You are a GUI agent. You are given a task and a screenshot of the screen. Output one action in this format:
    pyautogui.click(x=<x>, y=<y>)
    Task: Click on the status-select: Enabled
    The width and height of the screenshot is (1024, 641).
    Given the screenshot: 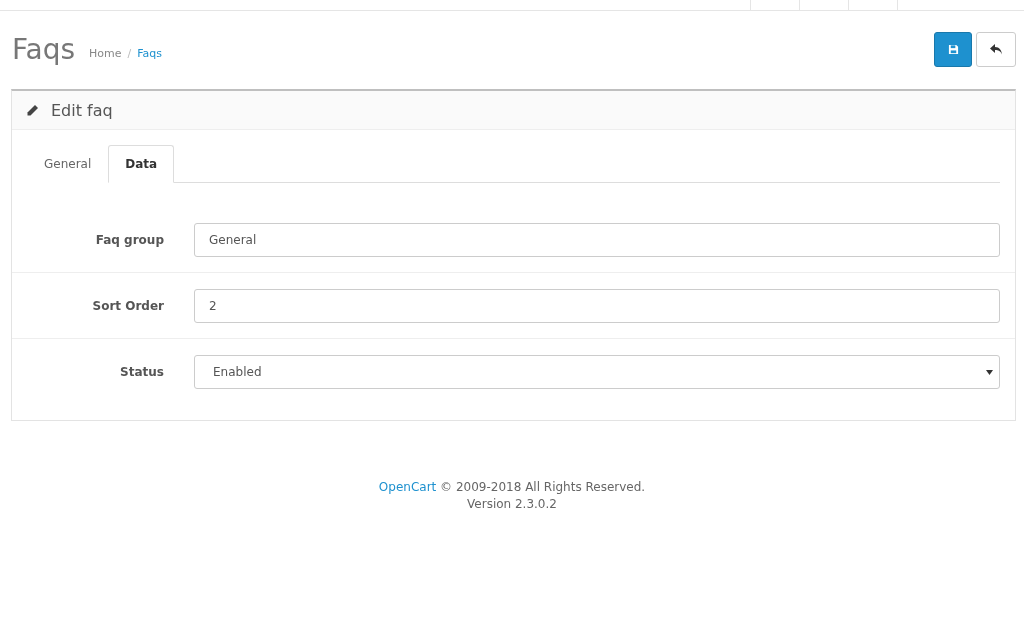 What is the action you would take?
    pyautogui.click(x=597, y=372)
    